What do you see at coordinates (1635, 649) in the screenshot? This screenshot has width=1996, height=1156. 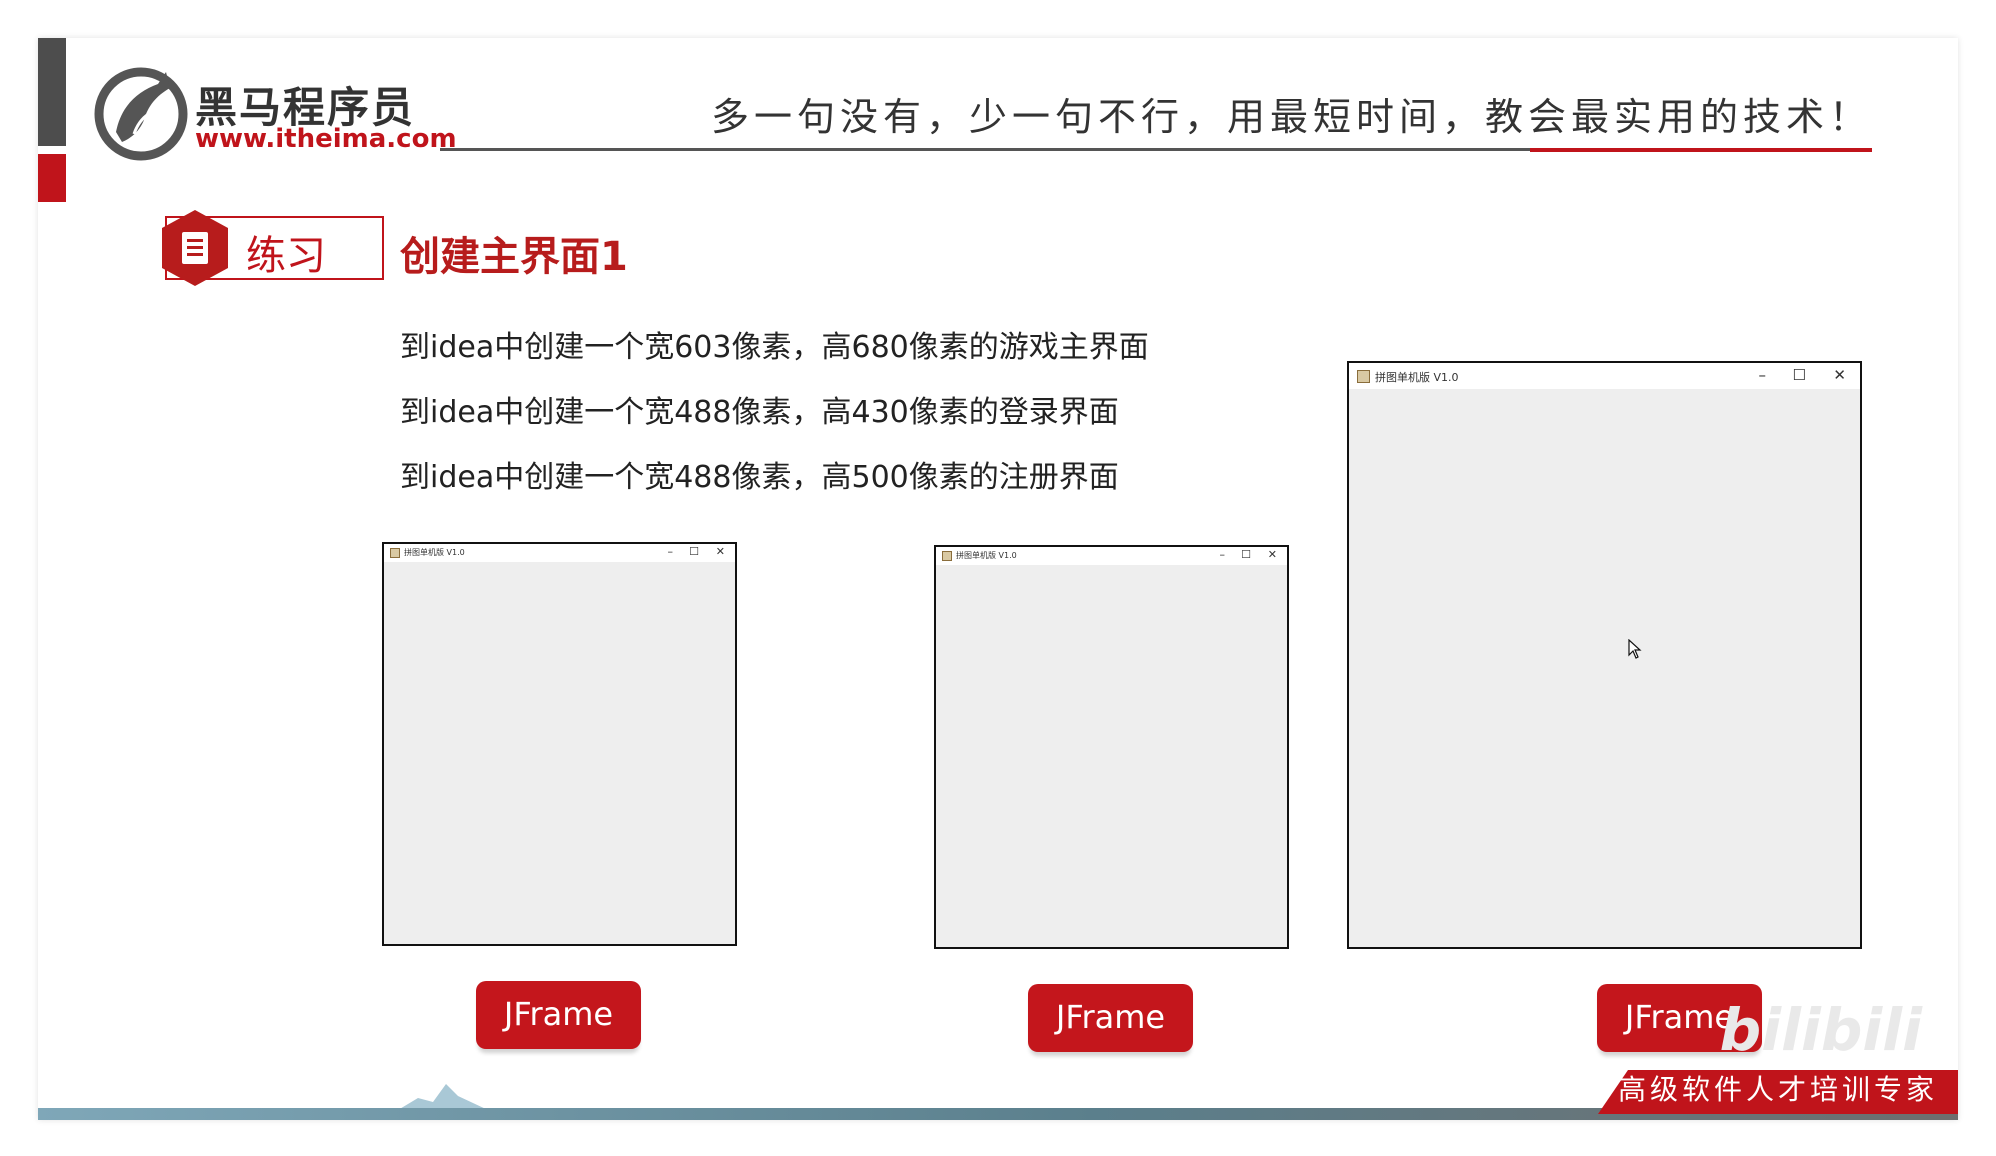 I see `mouse-cursor-icon` at bounding box center [1635, 649].